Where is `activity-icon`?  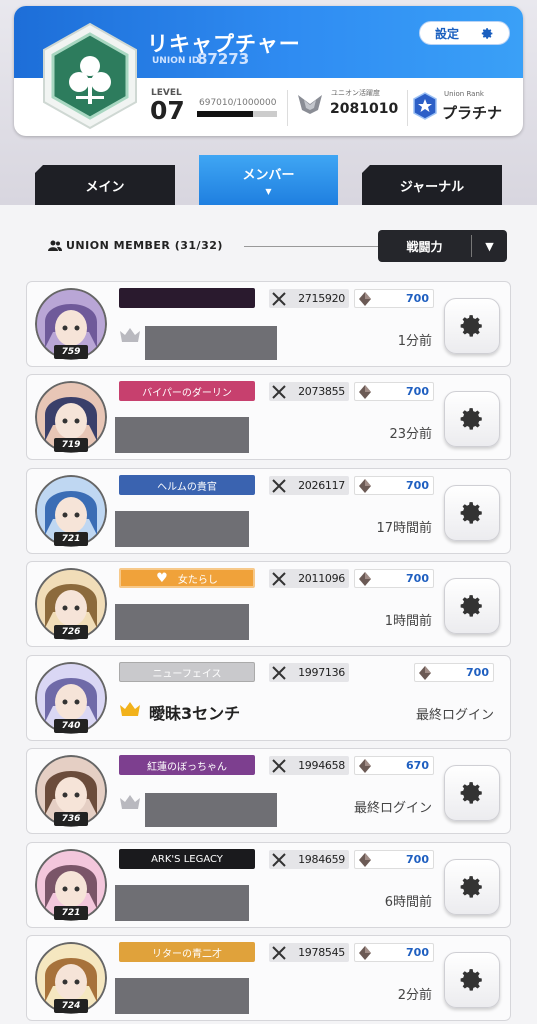 activity-icon is located at coordinates (310, 104).